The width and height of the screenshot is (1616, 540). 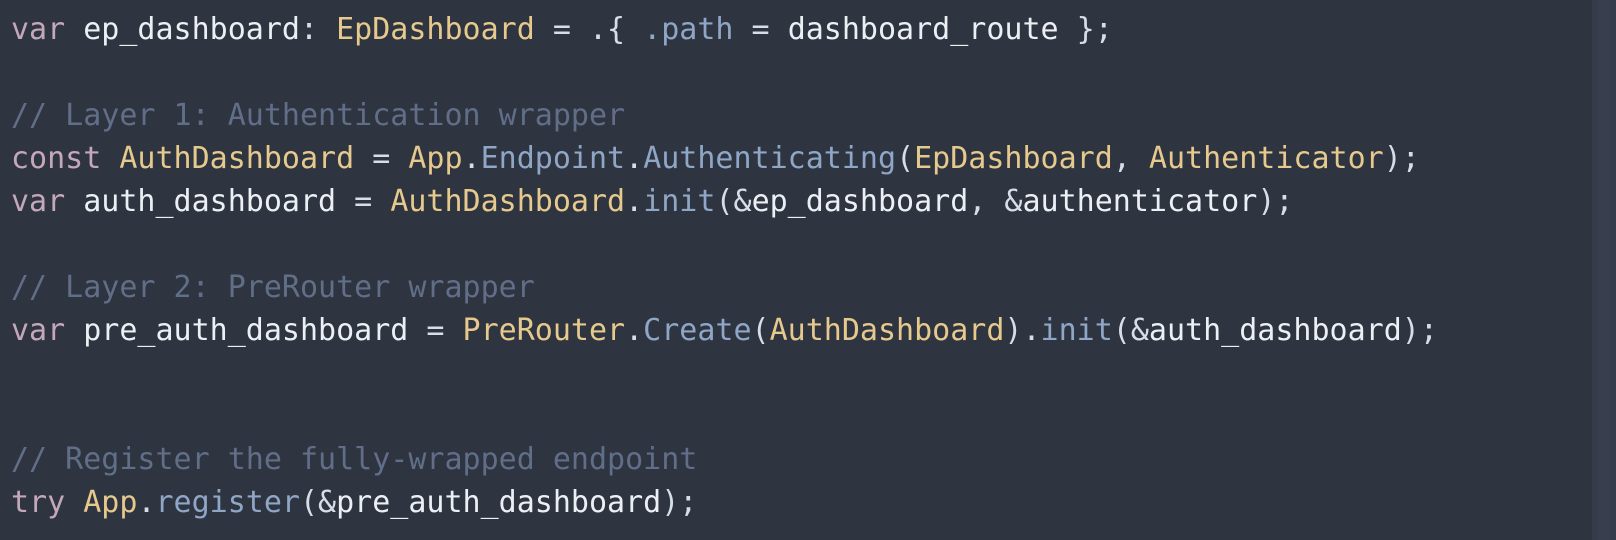 I want to click on function-token: register, so click(x=228, y=502).